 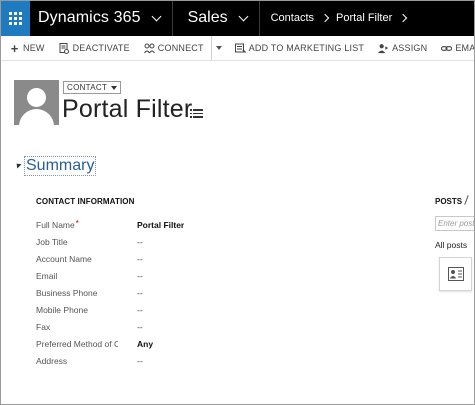 What do you see at coordinates (67, 293) in the screenshot?
I see `field-label-business-phone: Business Phone` at bounding box center [67, 293].